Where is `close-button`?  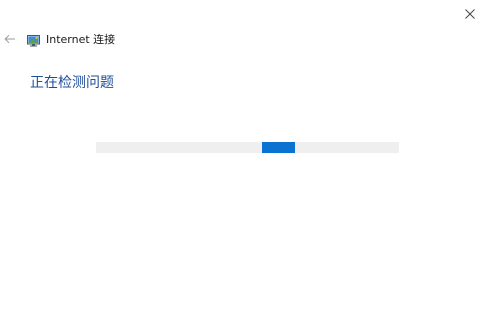 close-button is located at coordinates (470, 14).